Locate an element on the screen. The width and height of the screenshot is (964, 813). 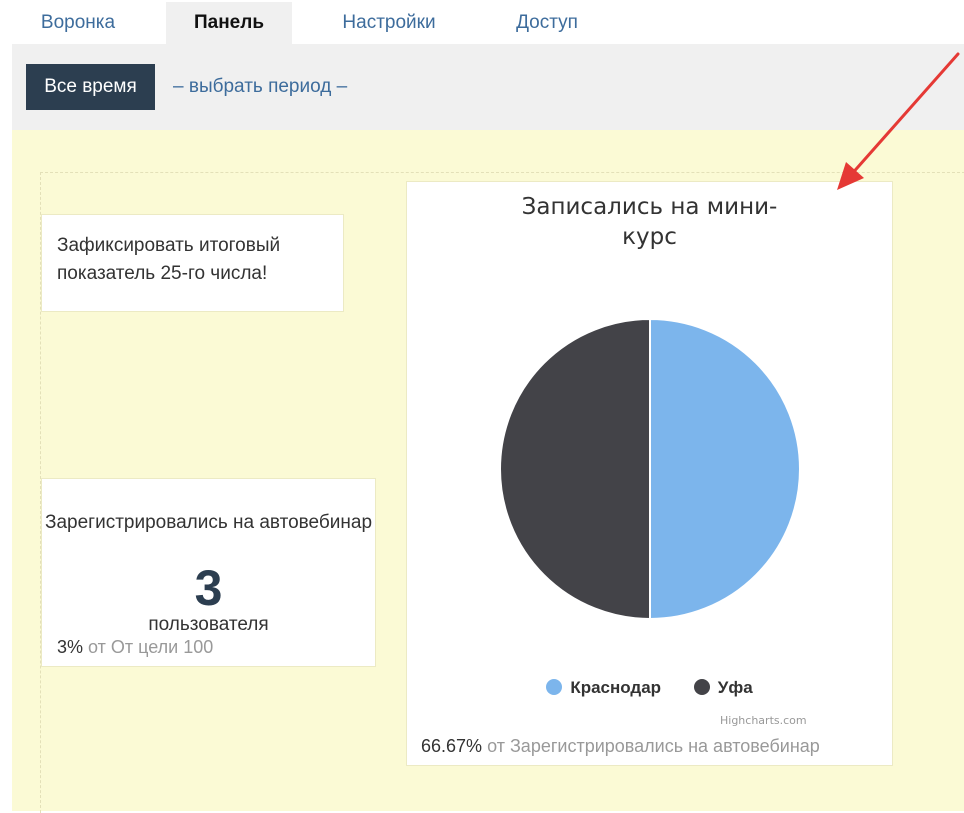
tab-access: Доступ is located at coordinates (547, 23).